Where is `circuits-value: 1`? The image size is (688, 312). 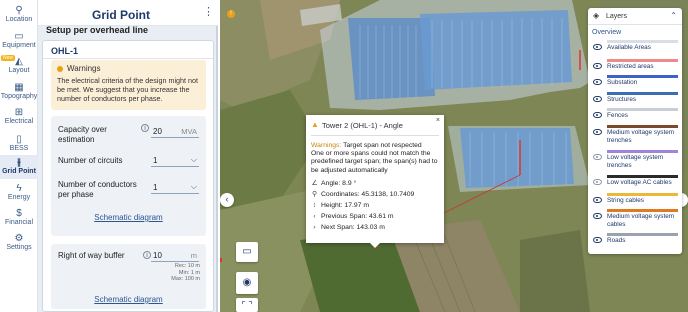
circuits-value: 1 is located at coordinates (155, 160).